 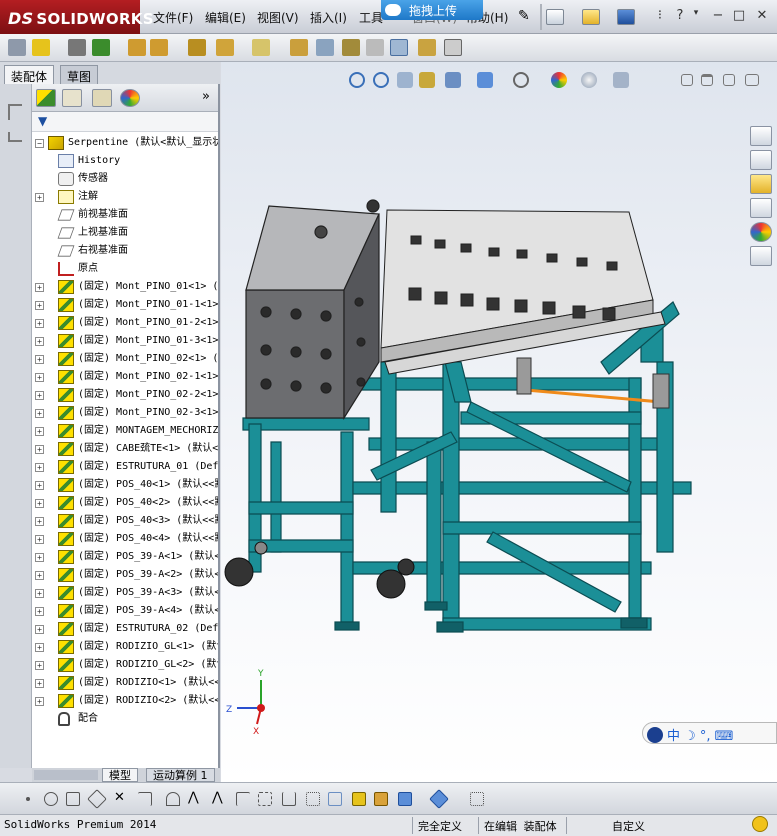 What do you see at coordinates (125, 413) in the screenshot?
I see `tree-item: + (固定) Mont_PINO_02-3<1>` at bounding box center [125, 413].